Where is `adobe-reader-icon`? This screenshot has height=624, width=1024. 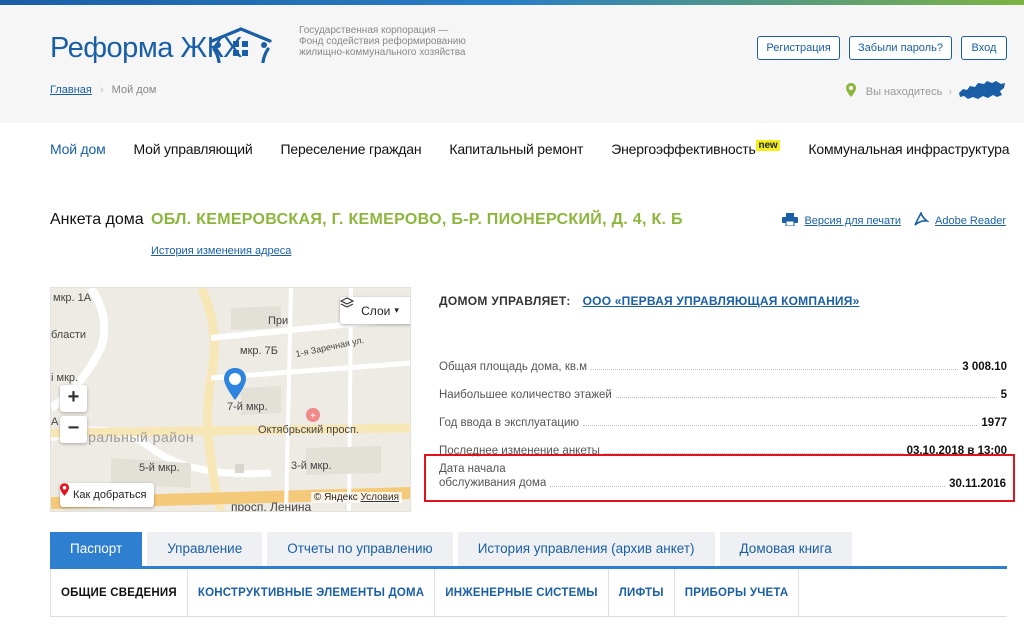
adobe-reader-icon is located at coordinates (921, 219).